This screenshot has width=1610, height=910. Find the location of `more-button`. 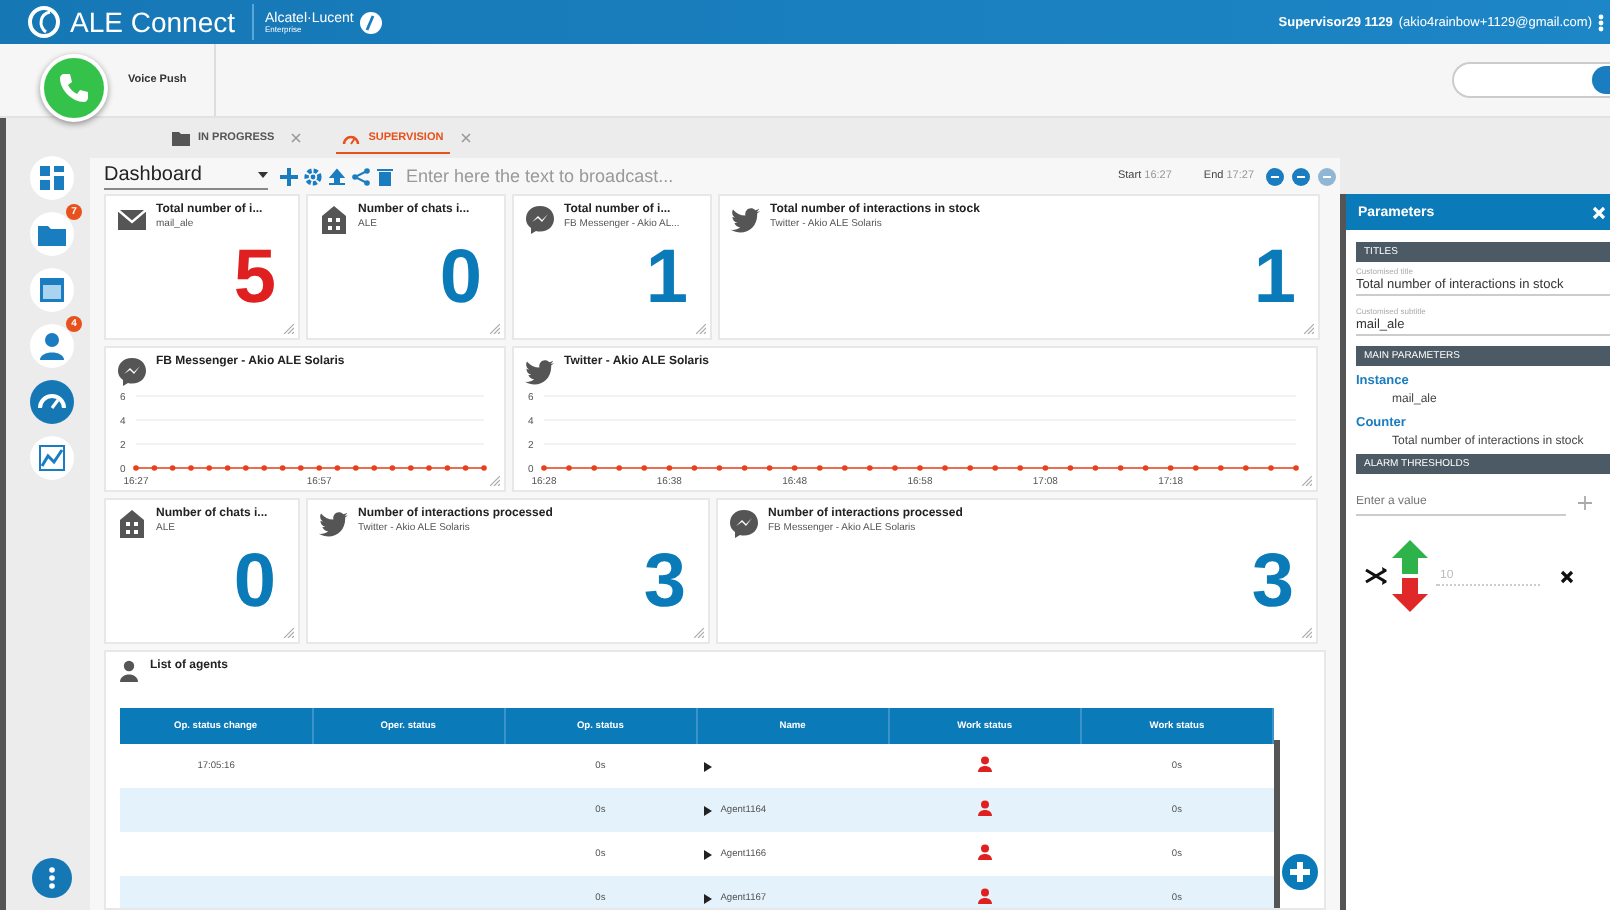

more-button is located at coordinates (52, 878).